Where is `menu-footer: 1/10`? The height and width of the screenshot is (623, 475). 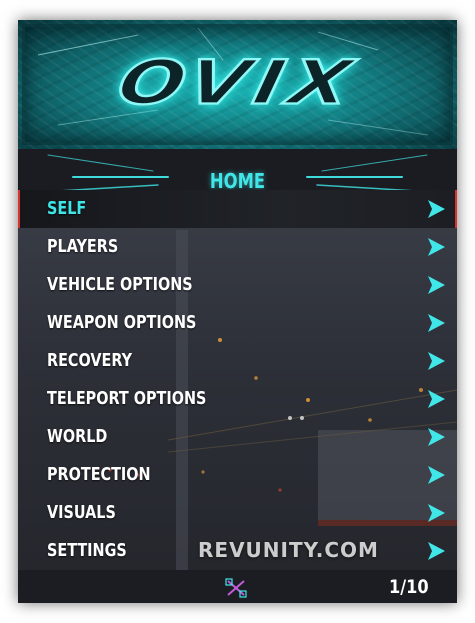
menu-footer: 1/10 is located at coordinates (237, 586).